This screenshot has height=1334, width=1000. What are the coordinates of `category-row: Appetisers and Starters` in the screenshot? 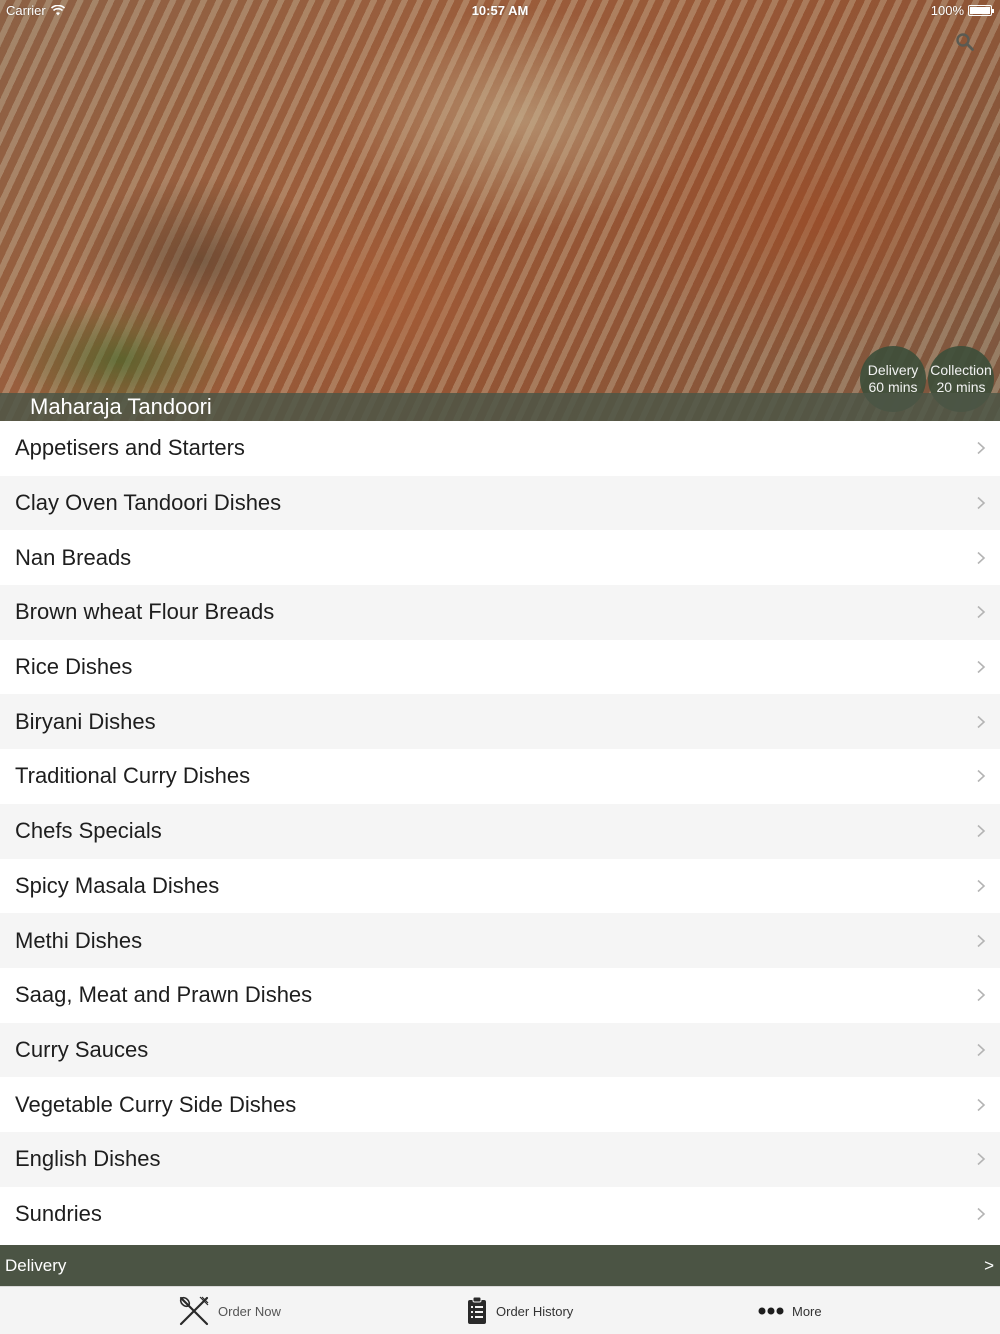 It's located at (500, 448).